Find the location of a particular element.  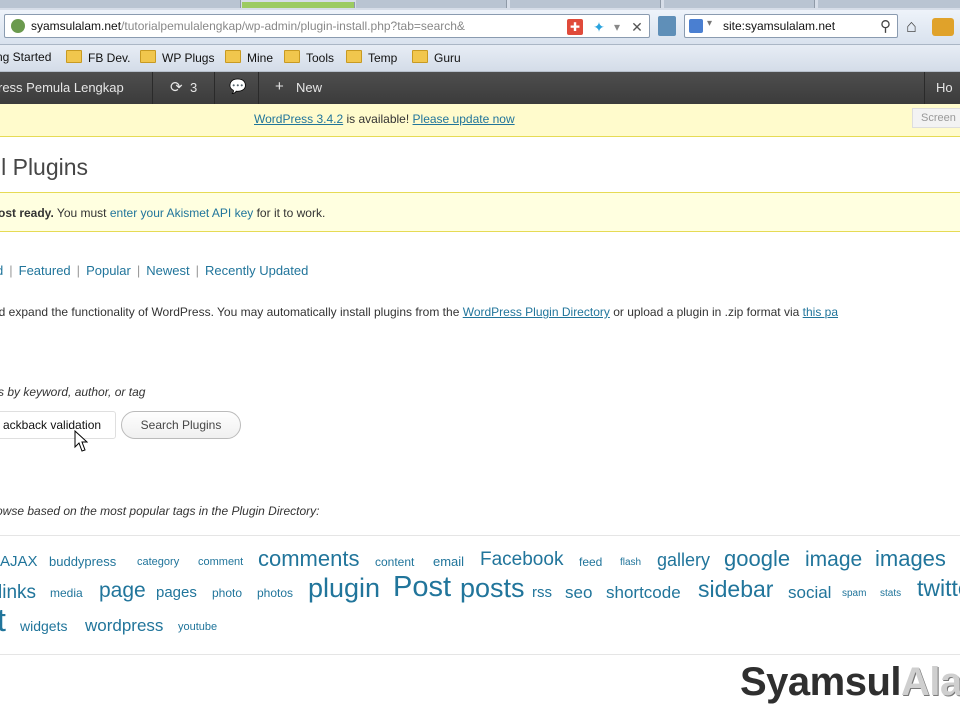

tag-link: Facebook is located at coordinates (521, 559).